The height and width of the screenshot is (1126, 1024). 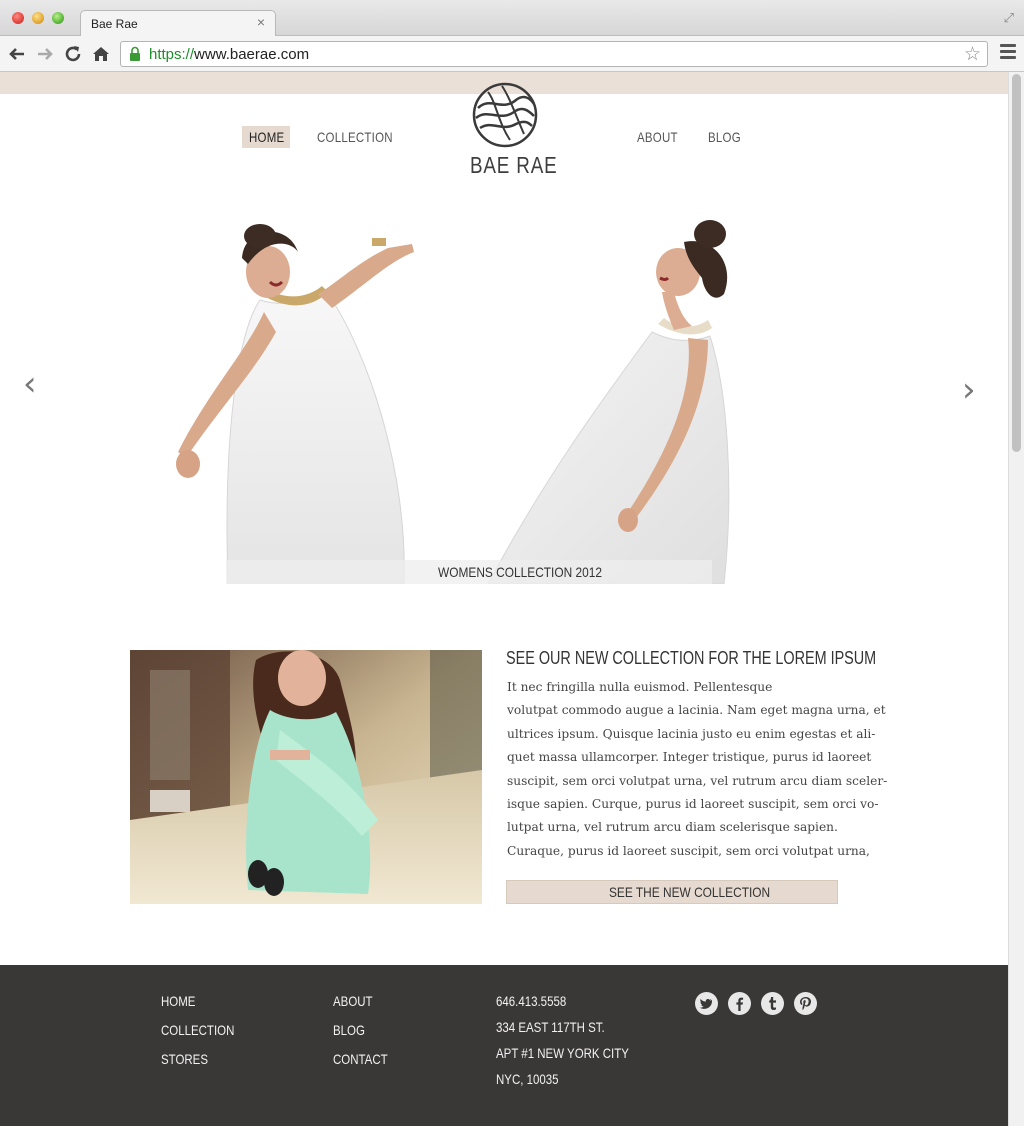 I want to click on hero-caption: WOMENS COLLECTION 2012, so click(x=520, y=572).